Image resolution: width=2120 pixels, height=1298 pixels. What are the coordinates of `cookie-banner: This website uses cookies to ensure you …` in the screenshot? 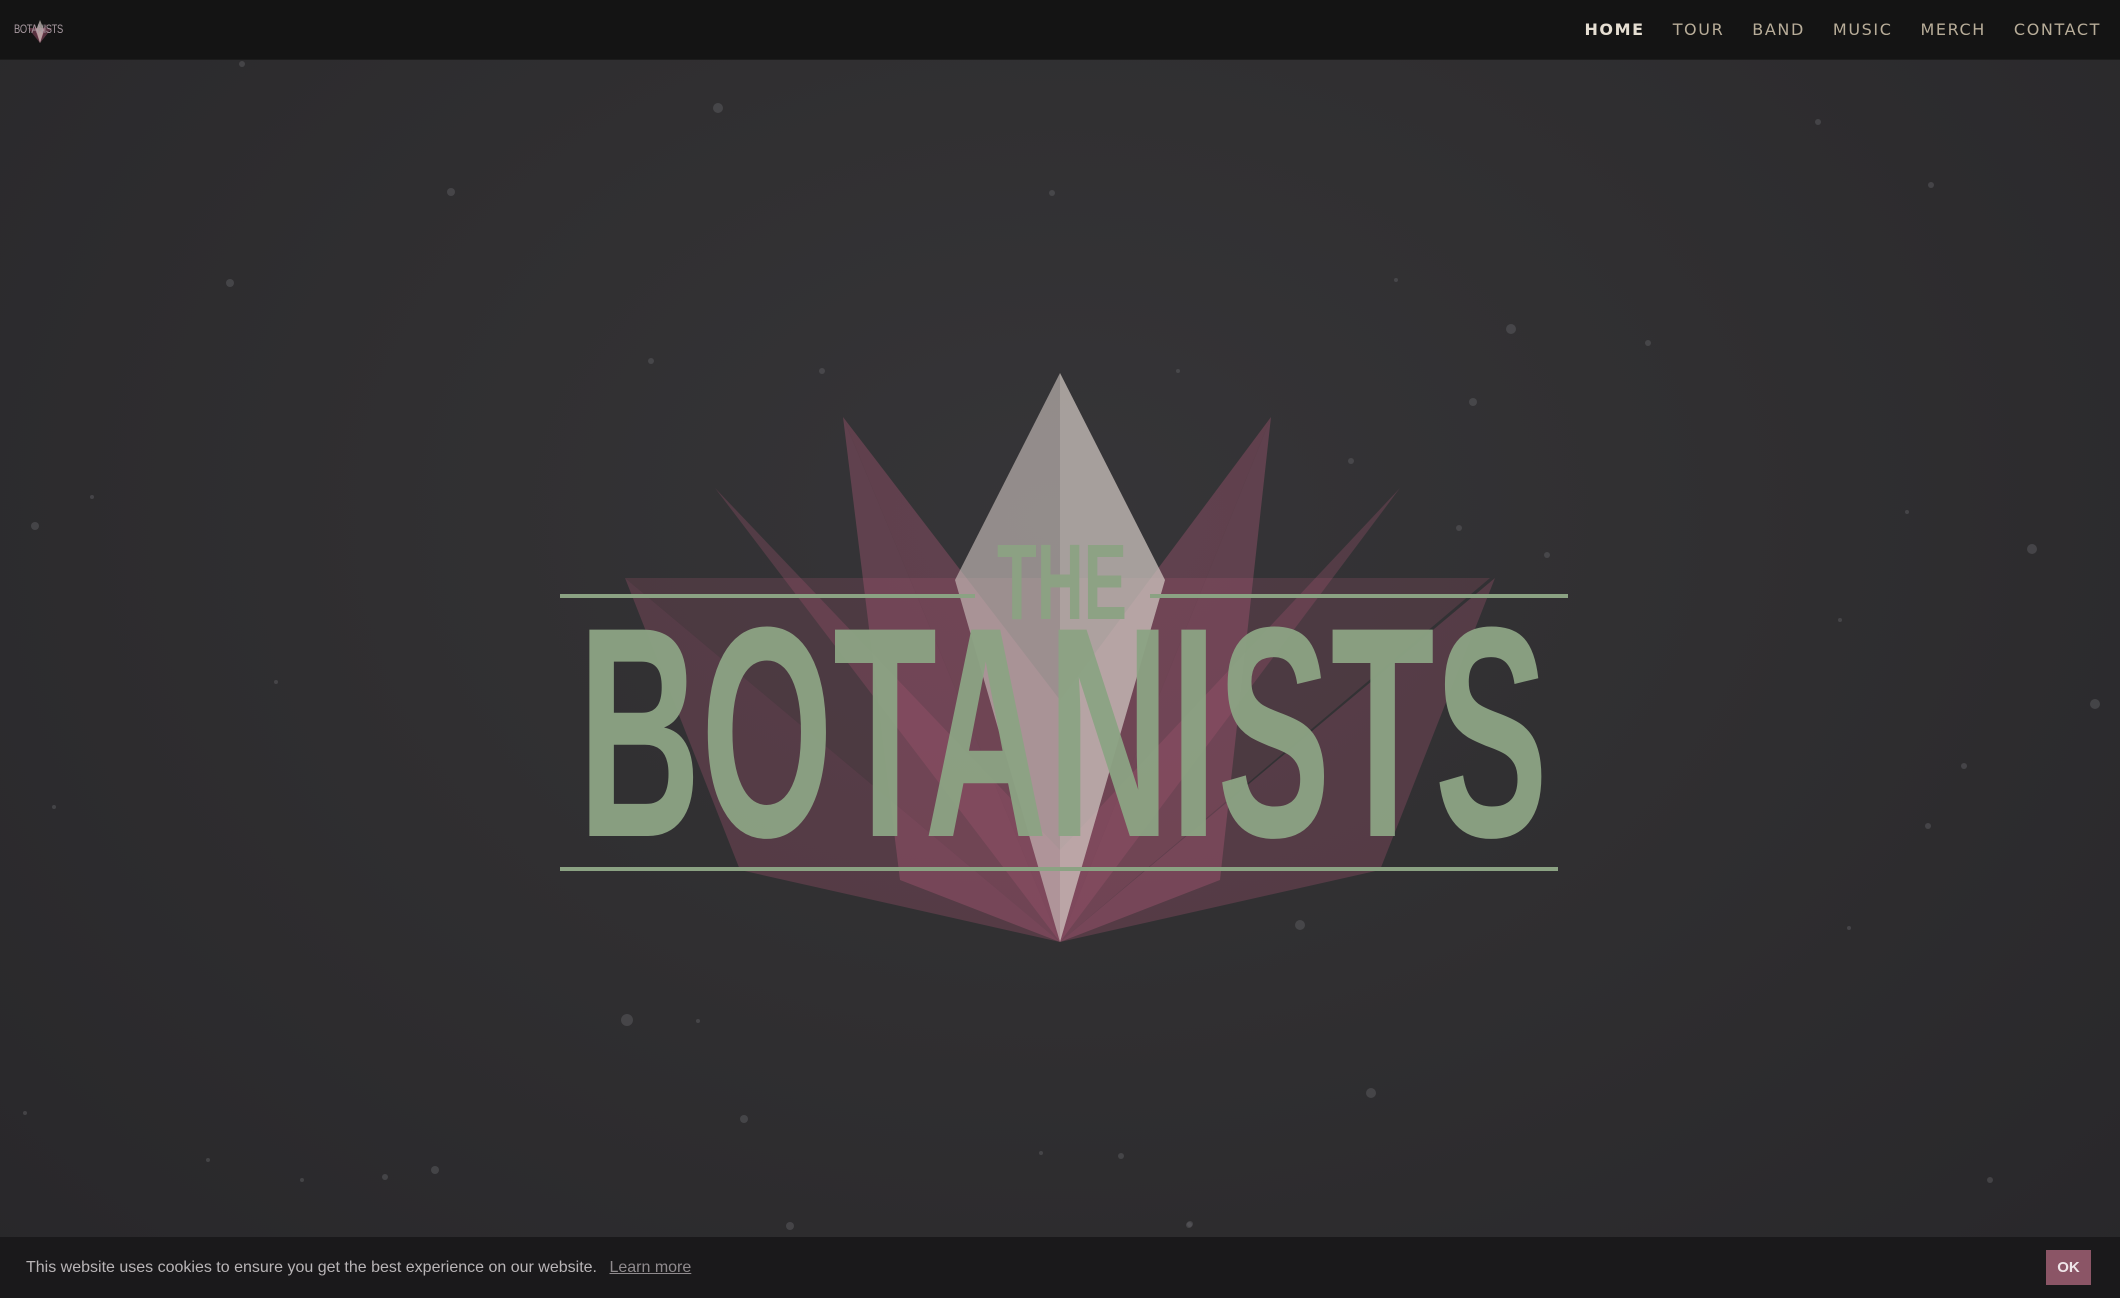 It's located at (1060, 1267).